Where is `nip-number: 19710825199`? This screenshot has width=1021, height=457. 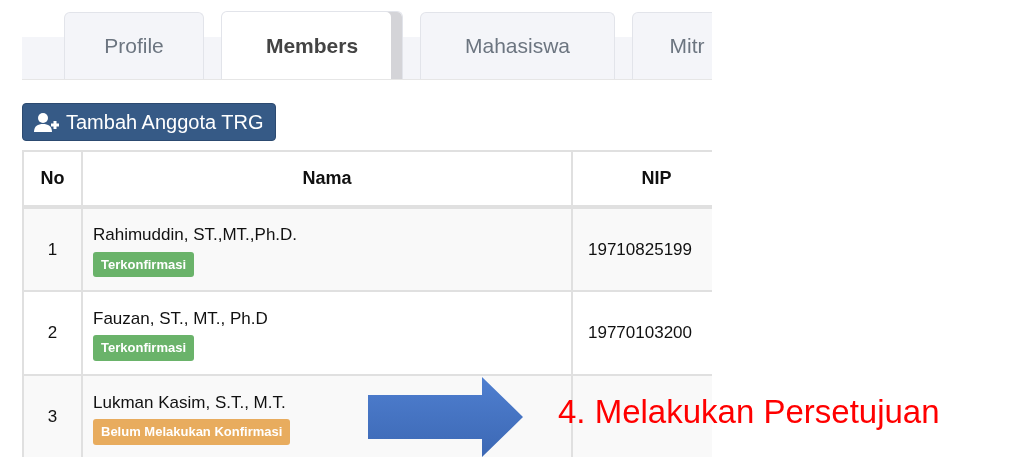 nip-number: 19710825199 is located at coordinates (640, 249).